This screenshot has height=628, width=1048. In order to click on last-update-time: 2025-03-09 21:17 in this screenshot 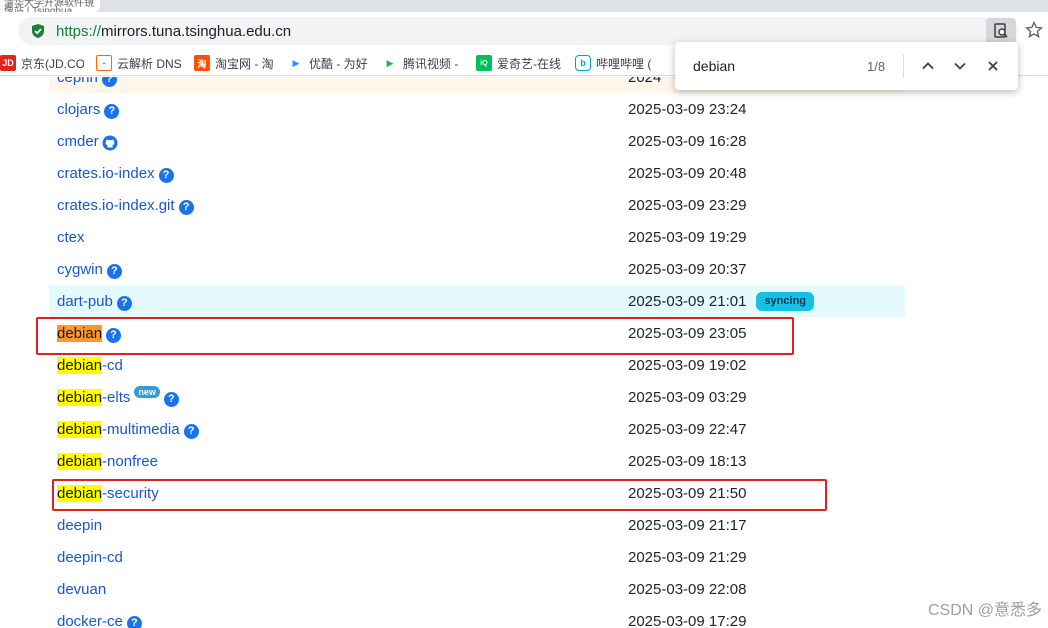, I will do `click(687, 525)`.